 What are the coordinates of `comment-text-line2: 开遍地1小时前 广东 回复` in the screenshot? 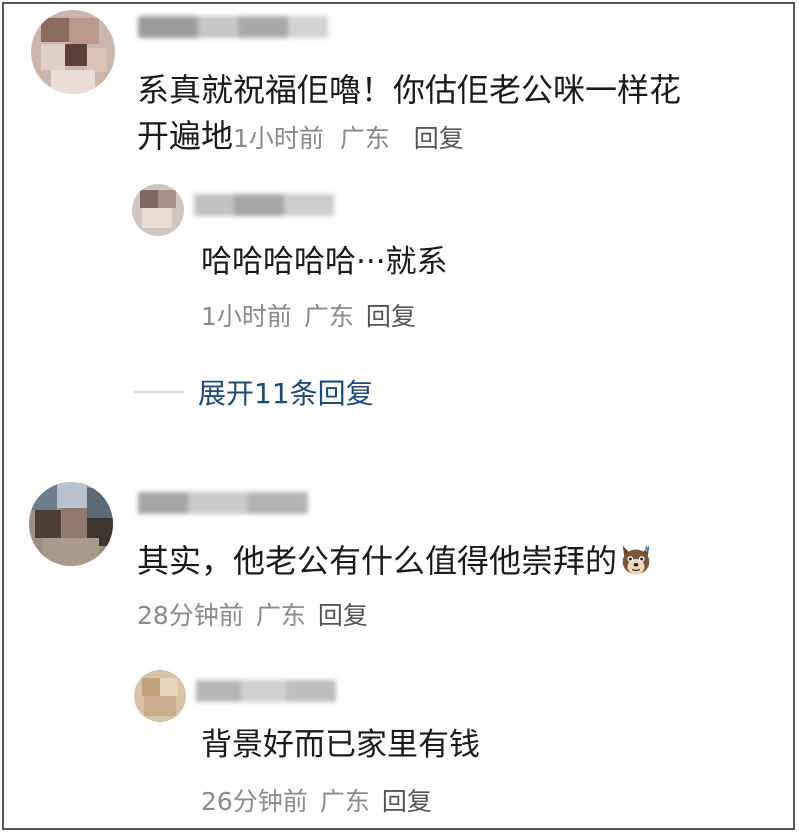 It's located at (300, 136).